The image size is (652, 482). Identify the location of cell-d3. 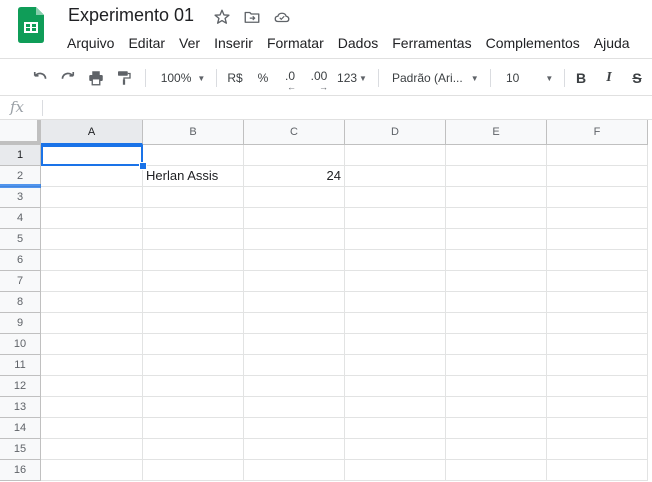
(395, 197).